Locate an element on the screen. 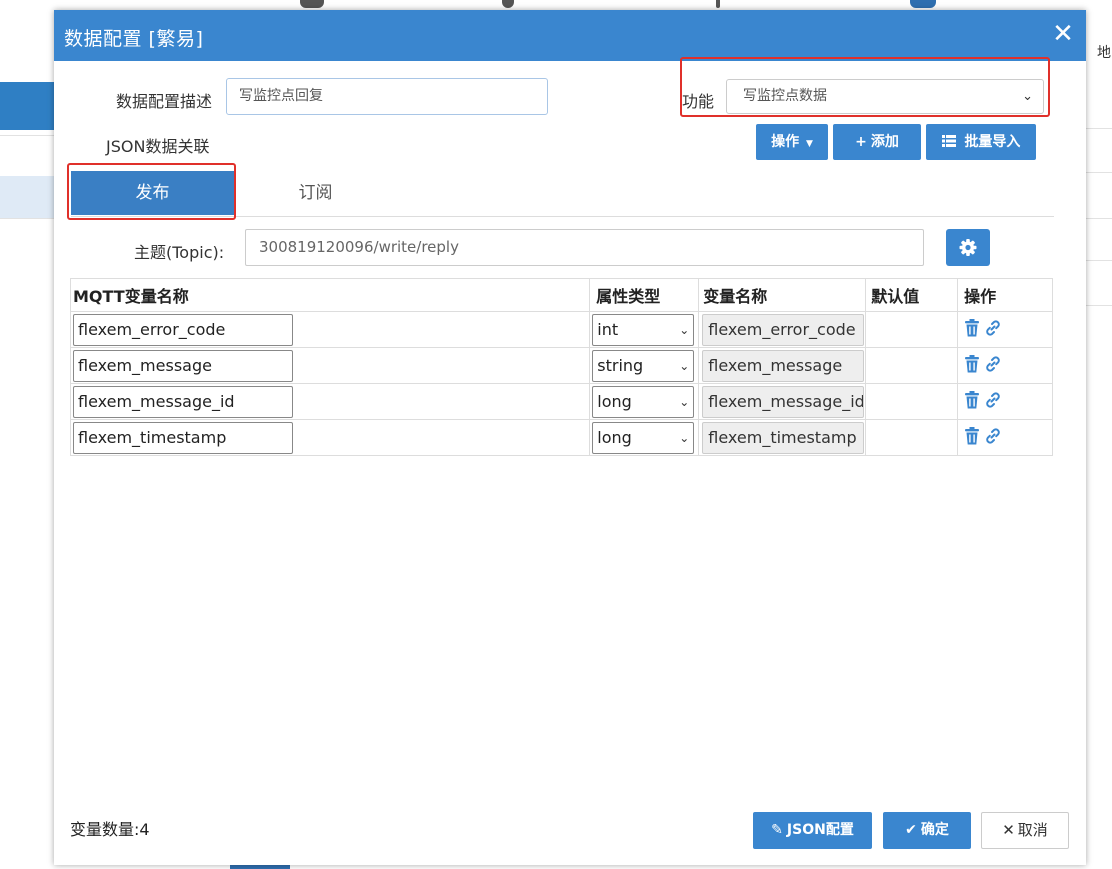  table-row: flexem_message string ⌄ flexem_message is located at coordinates (561, 365).